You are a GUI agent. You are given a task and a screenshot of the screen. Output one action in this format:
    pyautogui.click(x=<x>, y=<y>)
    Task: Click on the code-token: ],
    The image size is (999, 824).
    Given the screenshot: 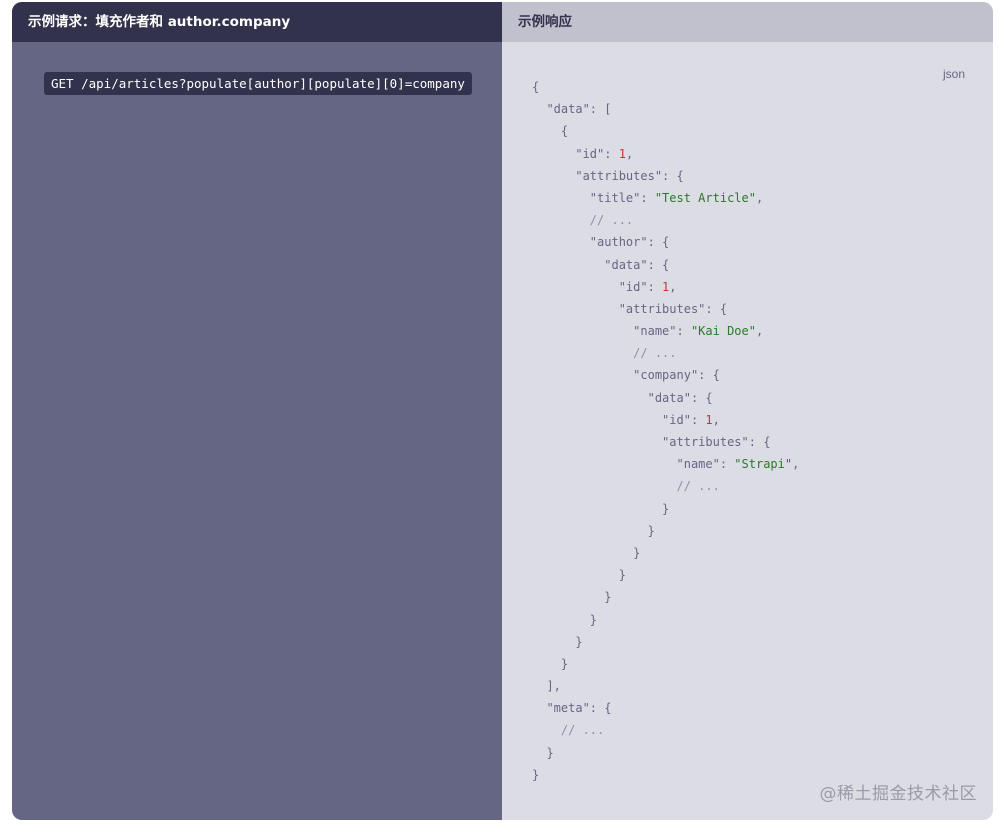 What is the action you would take?
    pyautogui.click(x=546, y=686)
    